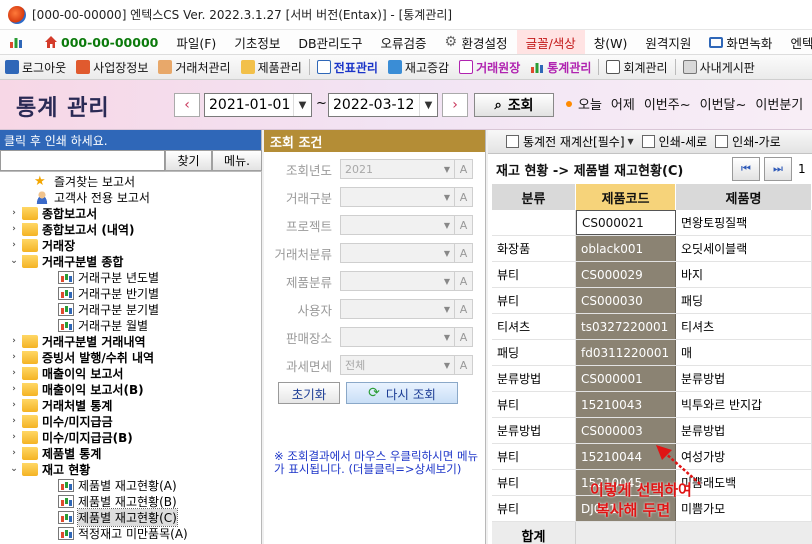  I want to click on menu-icon-chart, so click(17, 42).